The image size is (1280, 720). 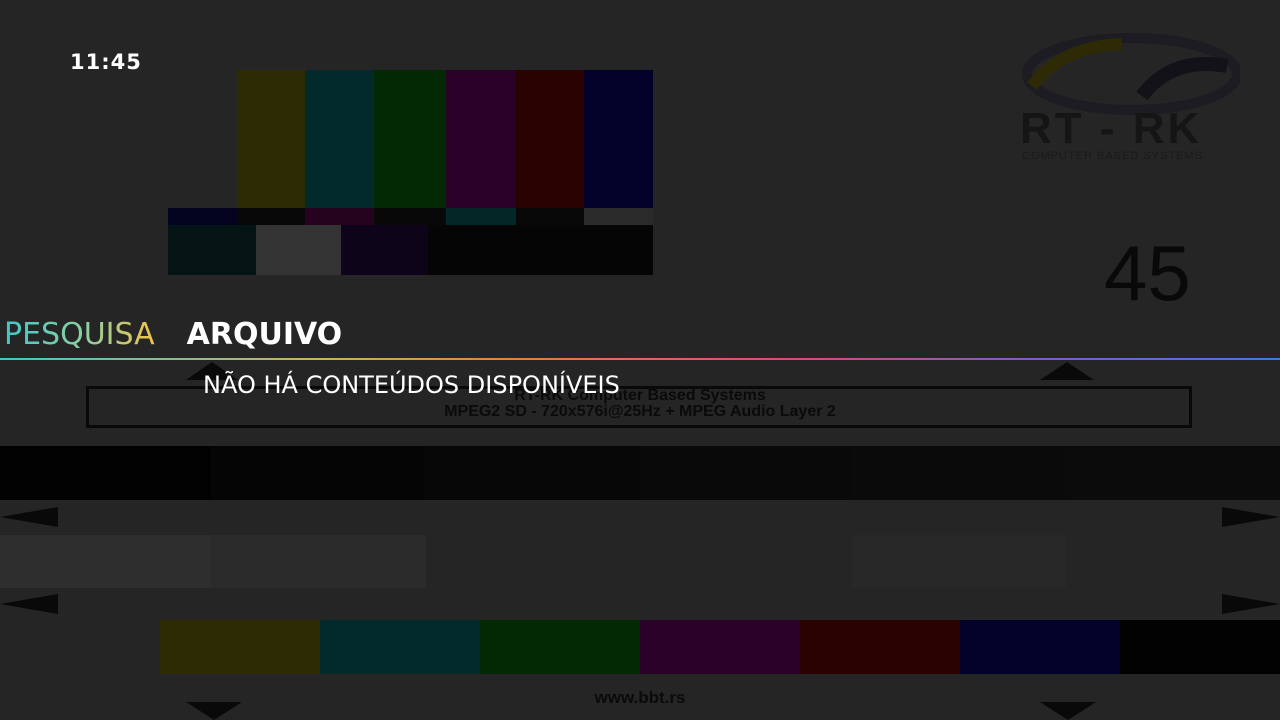 I want to click on clock: 11:45, so click(x=106, y=62).